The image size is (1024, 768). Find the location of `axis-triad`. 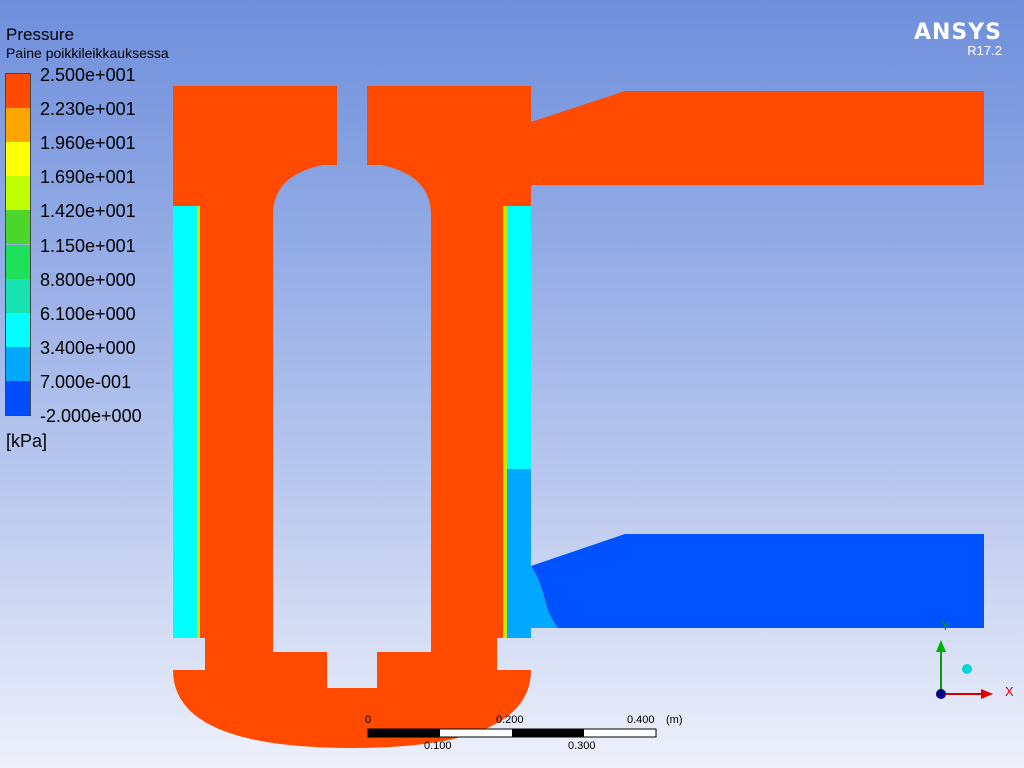

axis-triad is located at coordinates (964, 669).